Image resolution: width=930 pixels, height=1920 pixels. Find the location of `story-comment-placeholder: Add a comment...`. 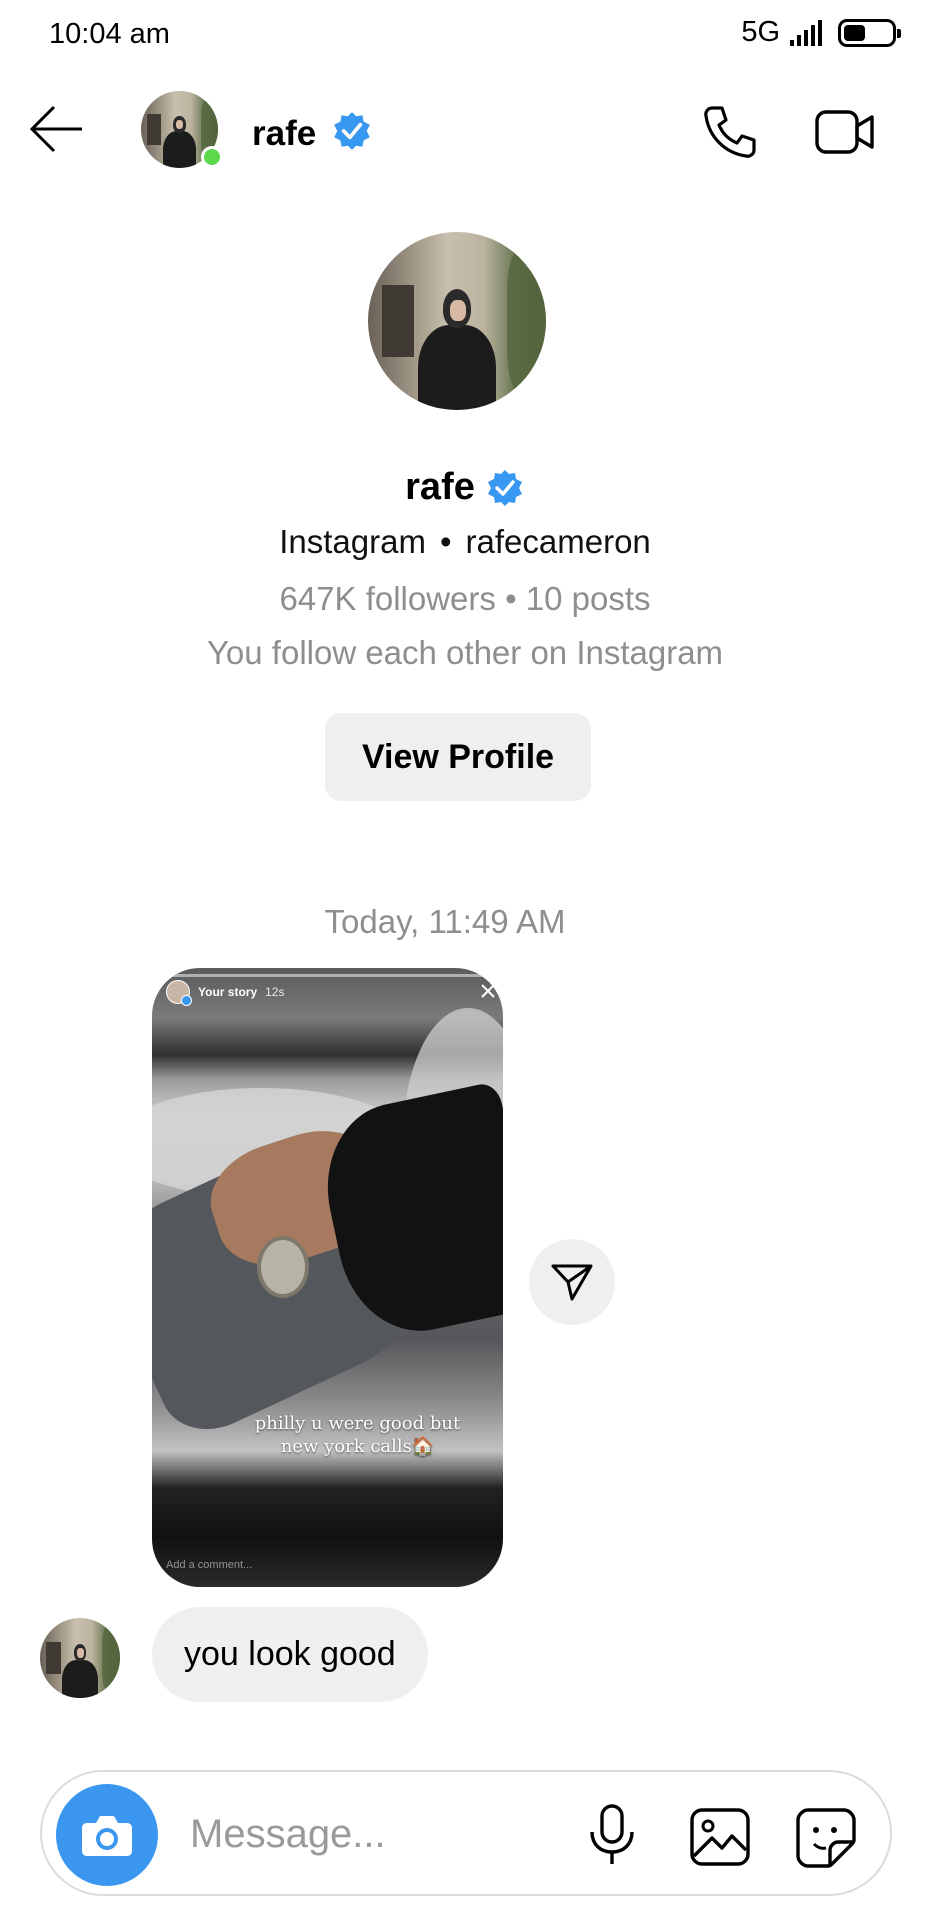

story-comment-placeholder: Add a comment... is located at coordinates (209, 1565).